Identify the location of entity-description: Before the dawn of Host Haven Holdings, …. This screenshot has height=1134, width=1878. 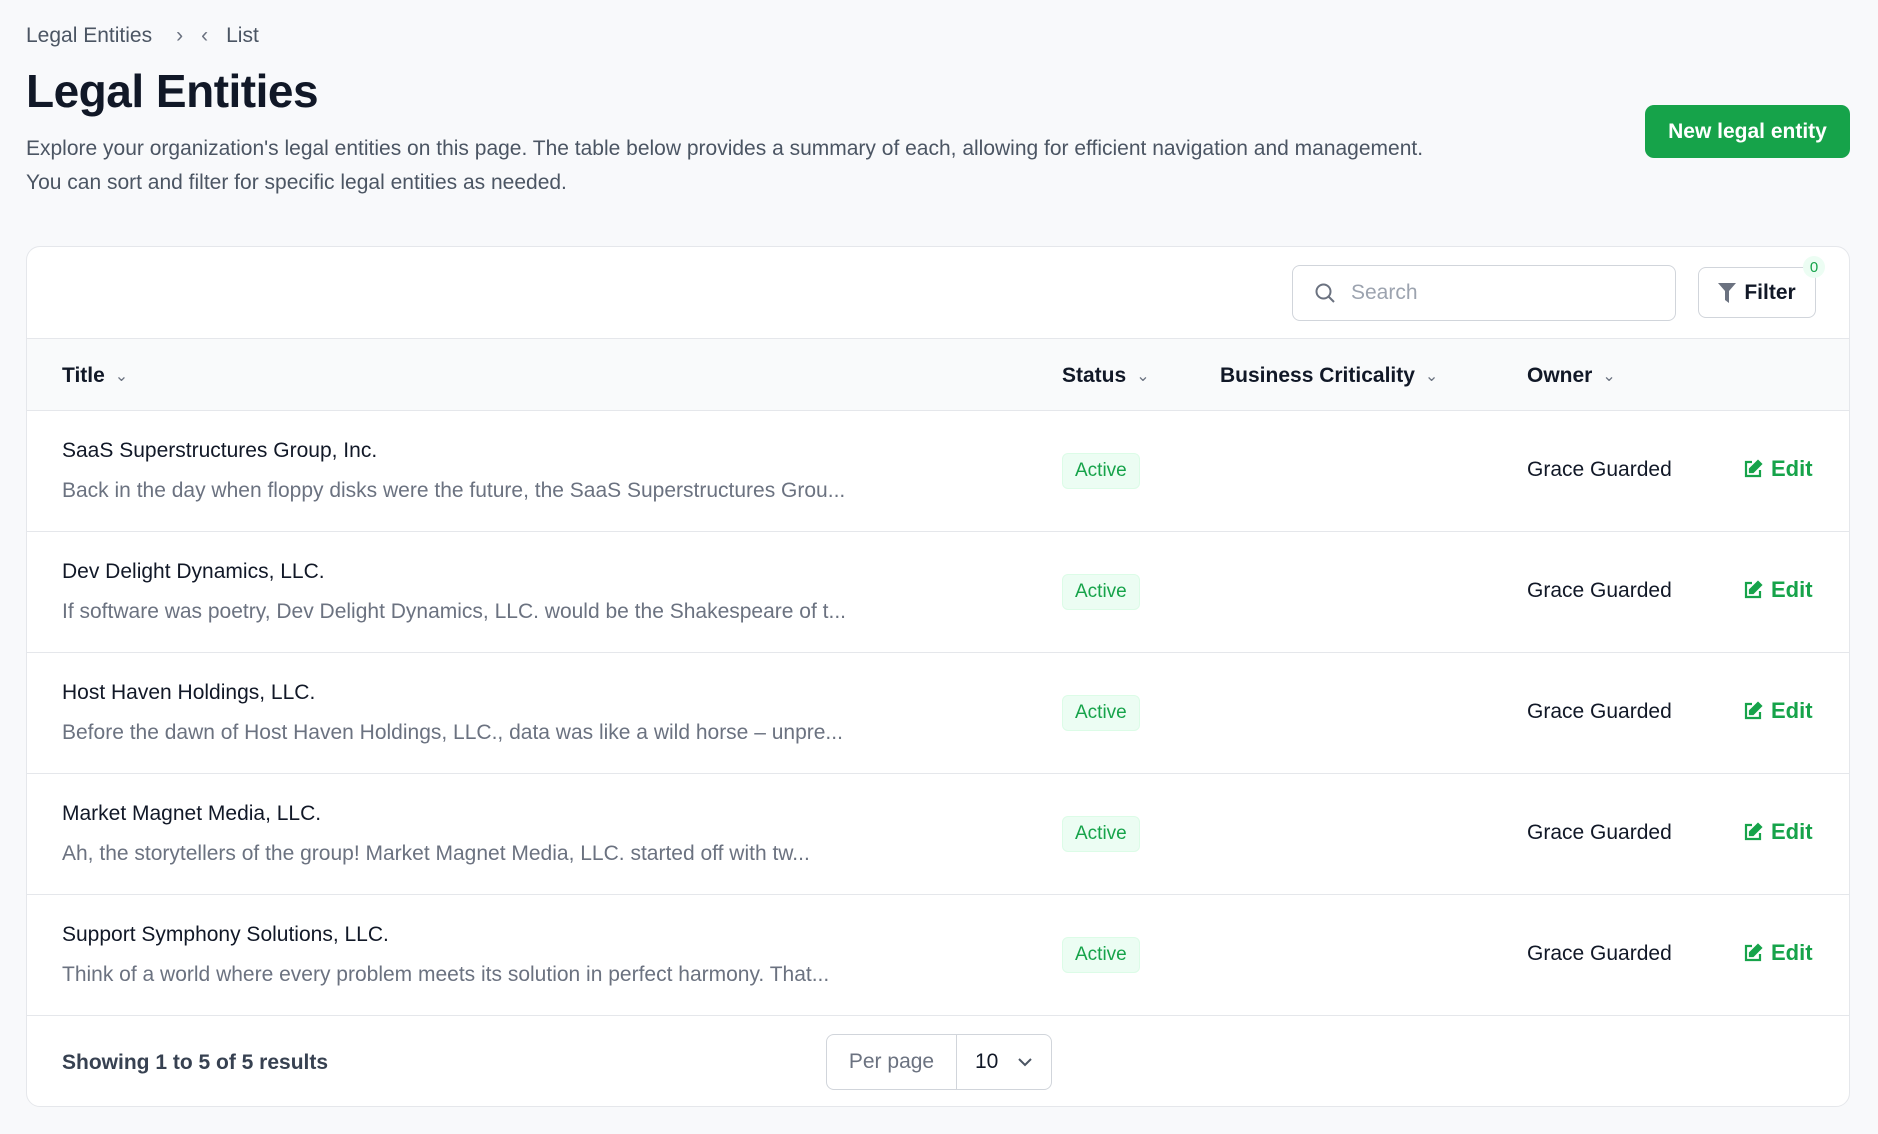
(452, 732).